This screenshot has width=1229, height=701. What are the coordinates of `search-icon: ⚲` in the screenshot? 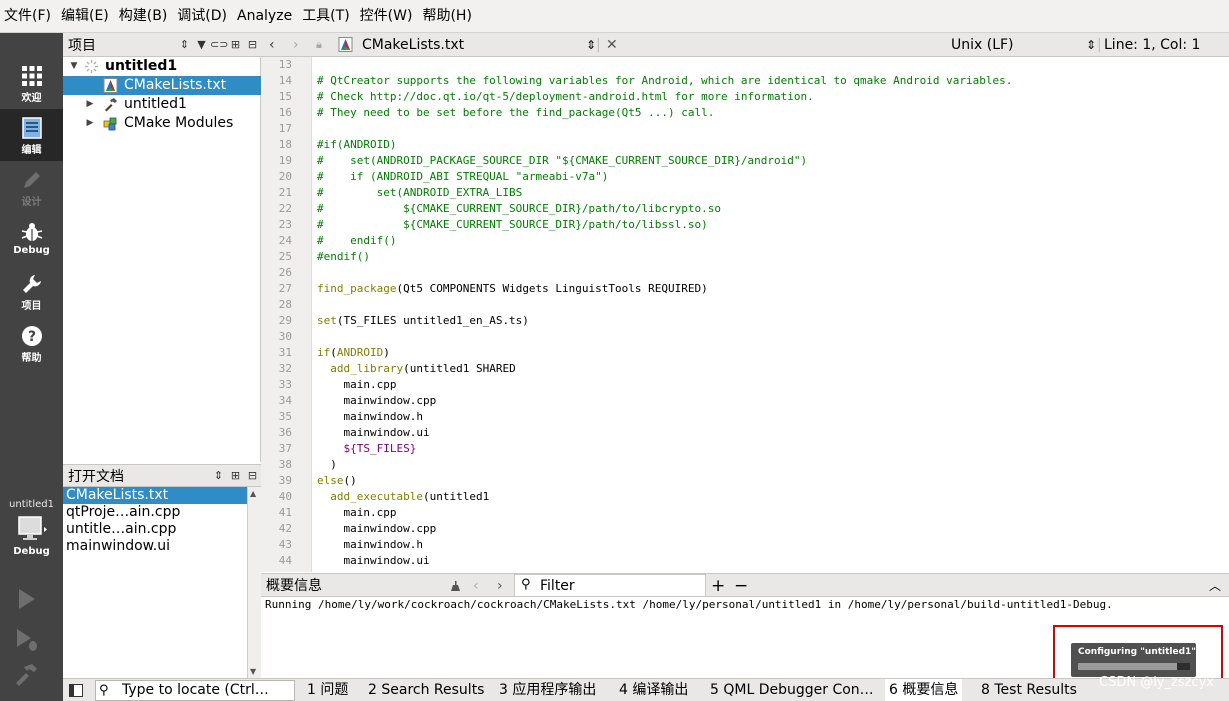 It's located at (104, 690).